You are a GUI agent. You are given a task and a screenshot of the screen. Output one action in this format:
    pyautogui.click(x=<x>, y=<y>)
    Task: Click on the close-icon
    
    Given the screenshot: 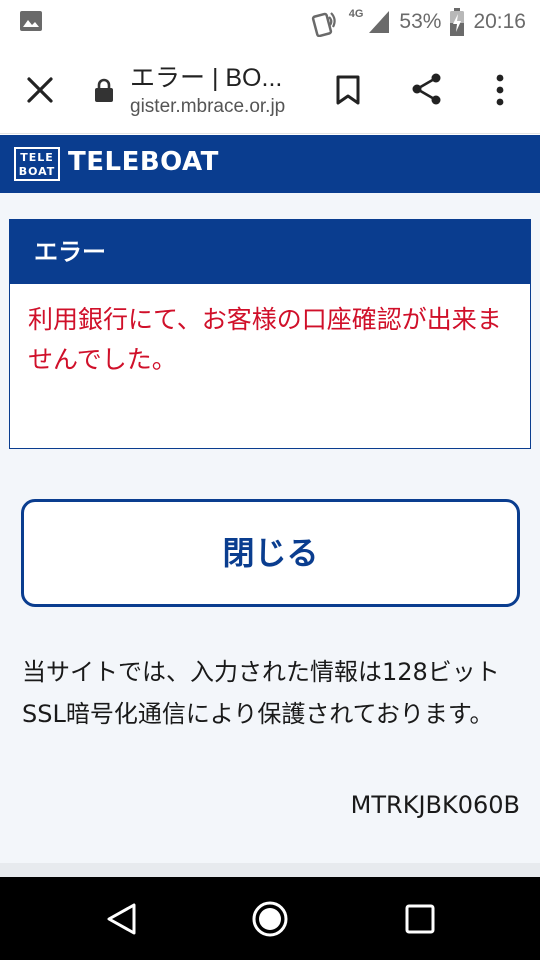 What is the action you would take?
    pyautogui.click(x=40, y=90)
    